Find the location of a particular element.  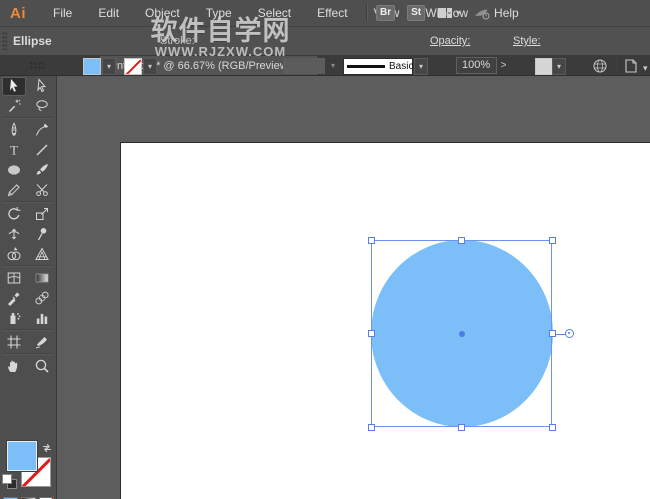

opacity-spinner: > is located at coordinates (503, 65).